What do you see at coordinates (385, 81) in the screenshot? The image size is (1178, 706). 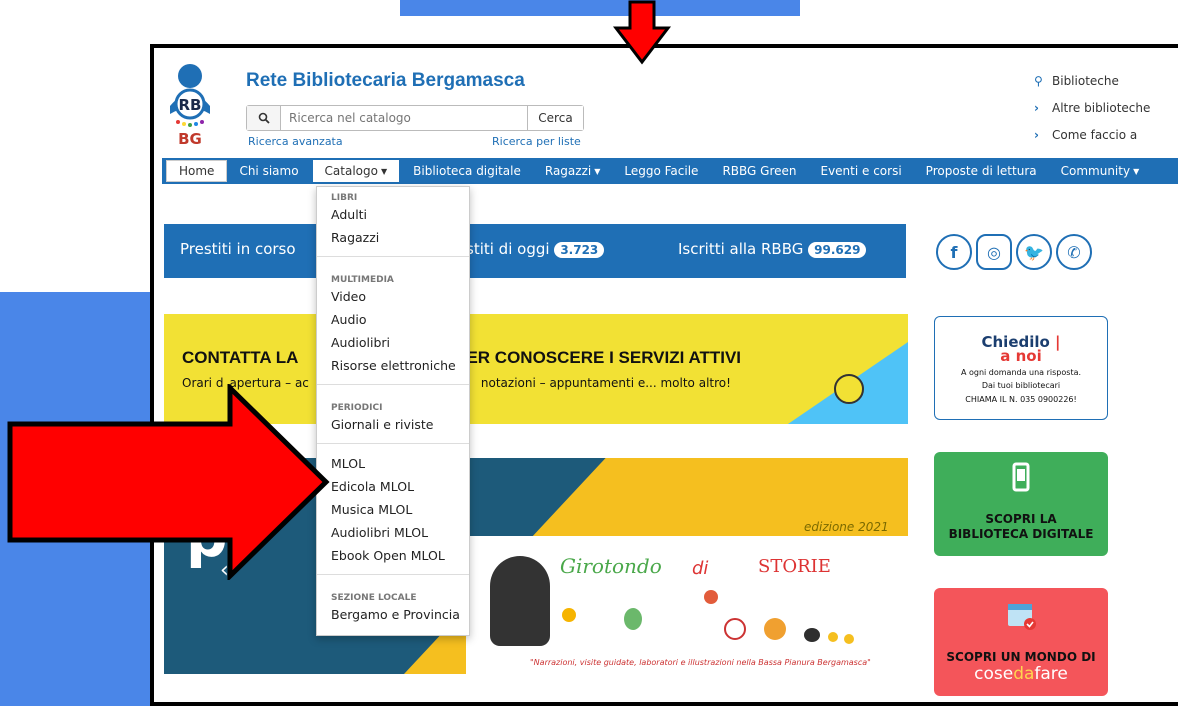 I see `site-title: Rete Bibliotecaria Bergamasca` at bounding box center [385, 81].